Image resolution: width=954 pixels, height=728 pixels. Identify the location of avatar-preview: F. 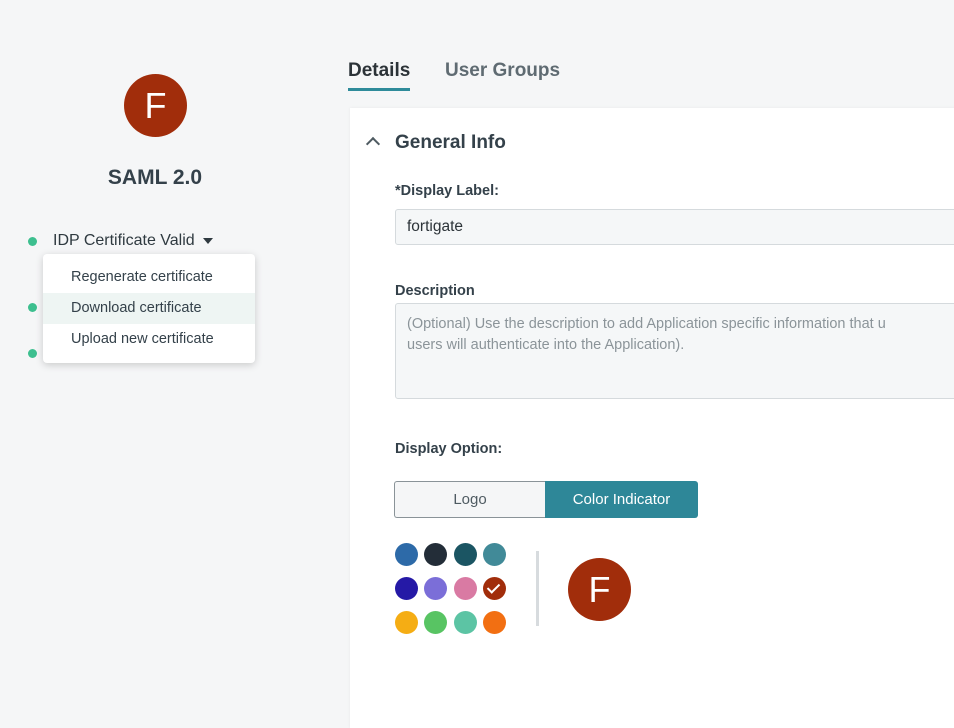
(599, 589).